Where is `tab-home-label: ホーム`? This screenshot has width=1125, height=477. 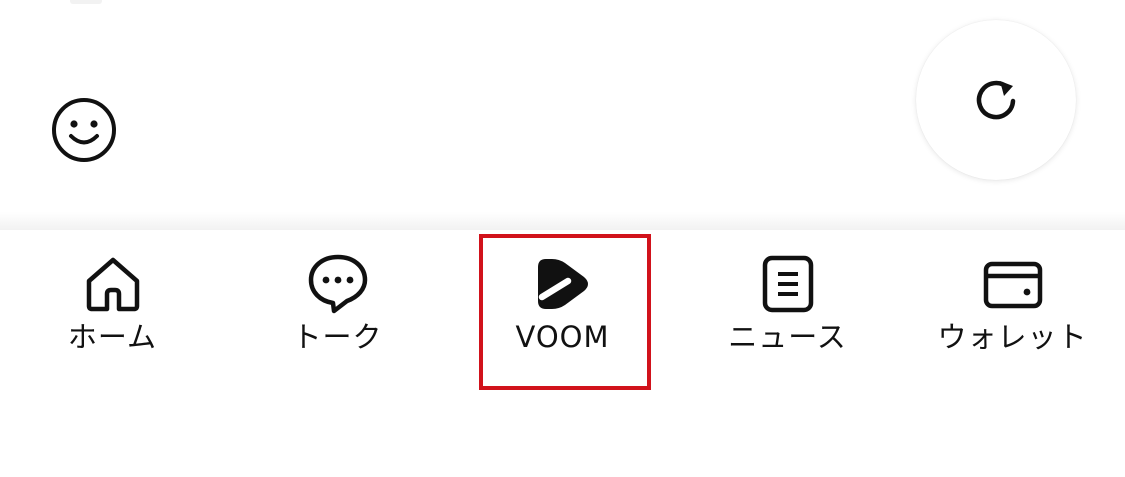
tab-home-label: ホーム is located at coordinates (112, 337).